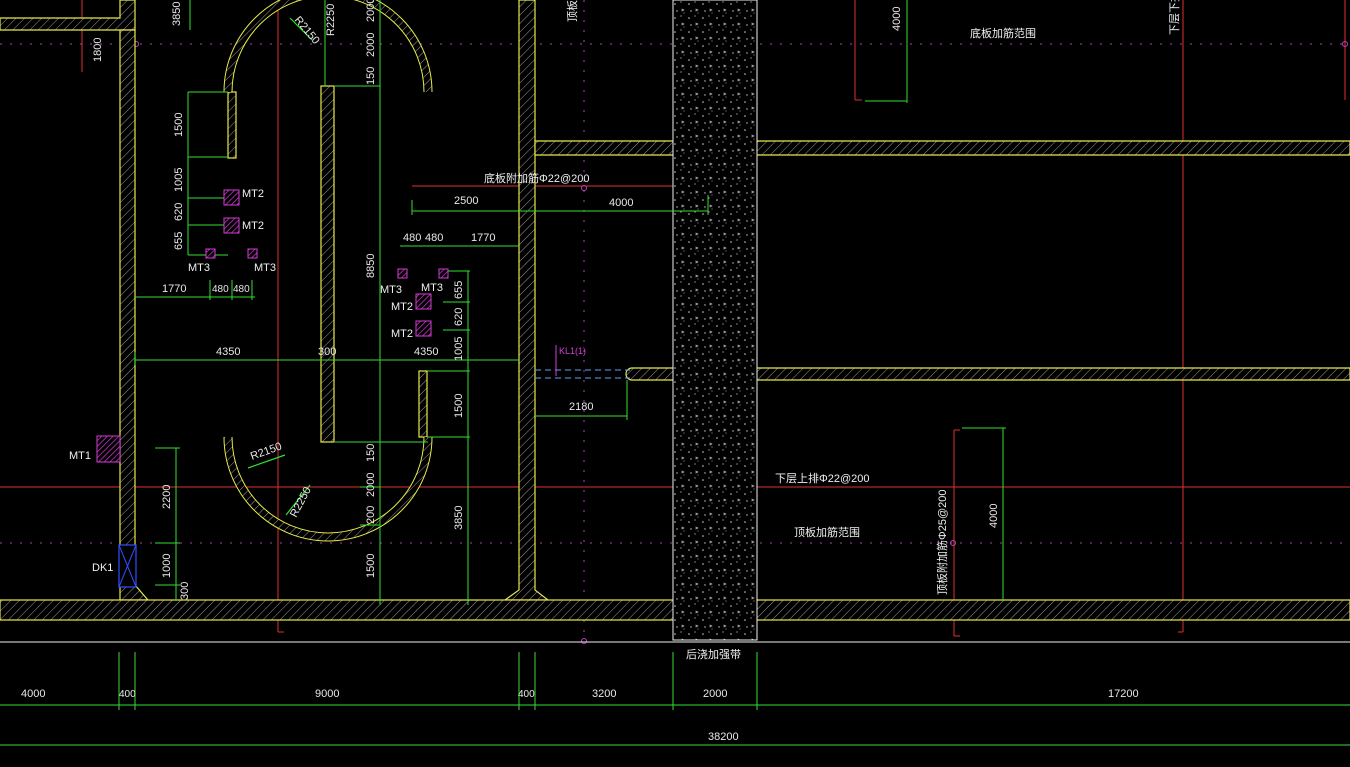 The height and width of the screenshot is (767, 1350). I want to click on dim-480-l2: 480, so click(241, 289).